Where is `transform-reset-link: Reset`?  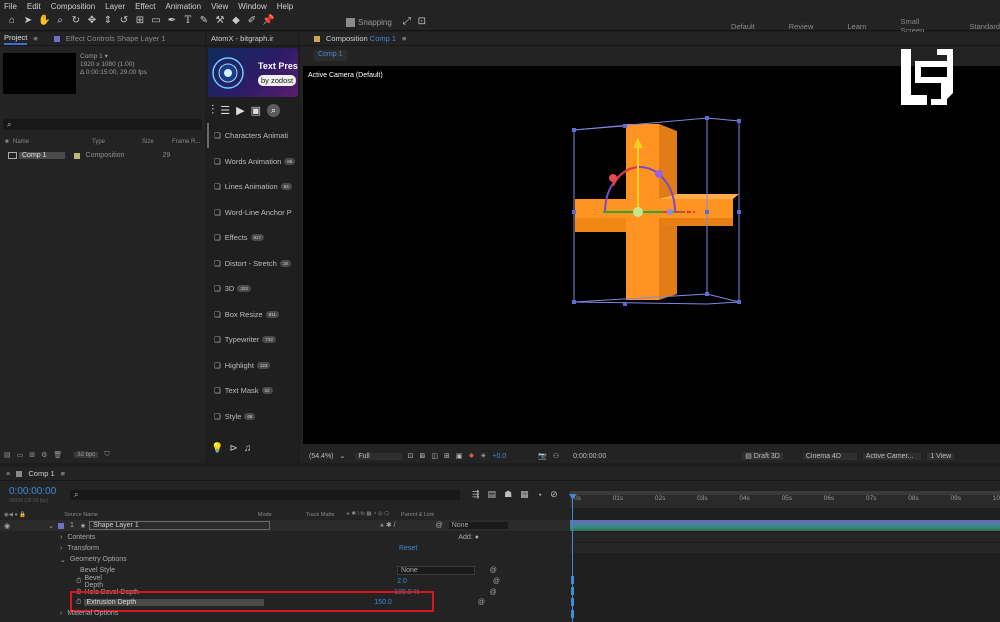 transform-reset-link: Reset is located at coordinates (408, 548).